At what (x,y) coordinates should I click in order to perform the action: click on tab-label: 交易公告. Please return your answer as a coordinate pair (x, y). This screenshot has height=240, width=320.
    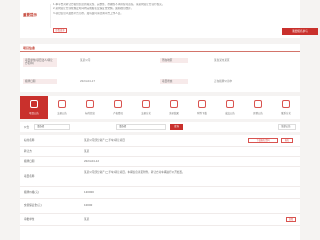
    Looking at the image, I should click on (62, 113).